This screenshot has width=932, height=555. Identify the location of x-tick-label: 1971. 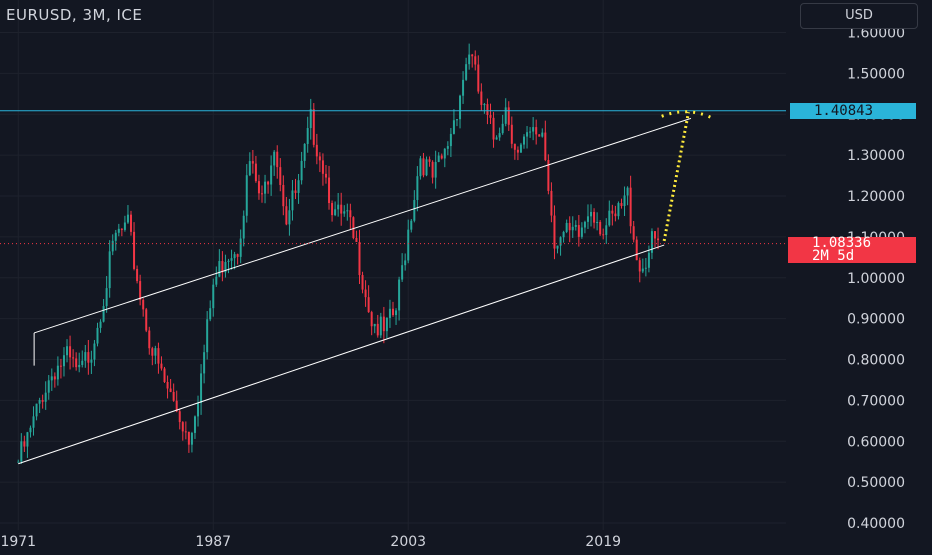
(18, 542).